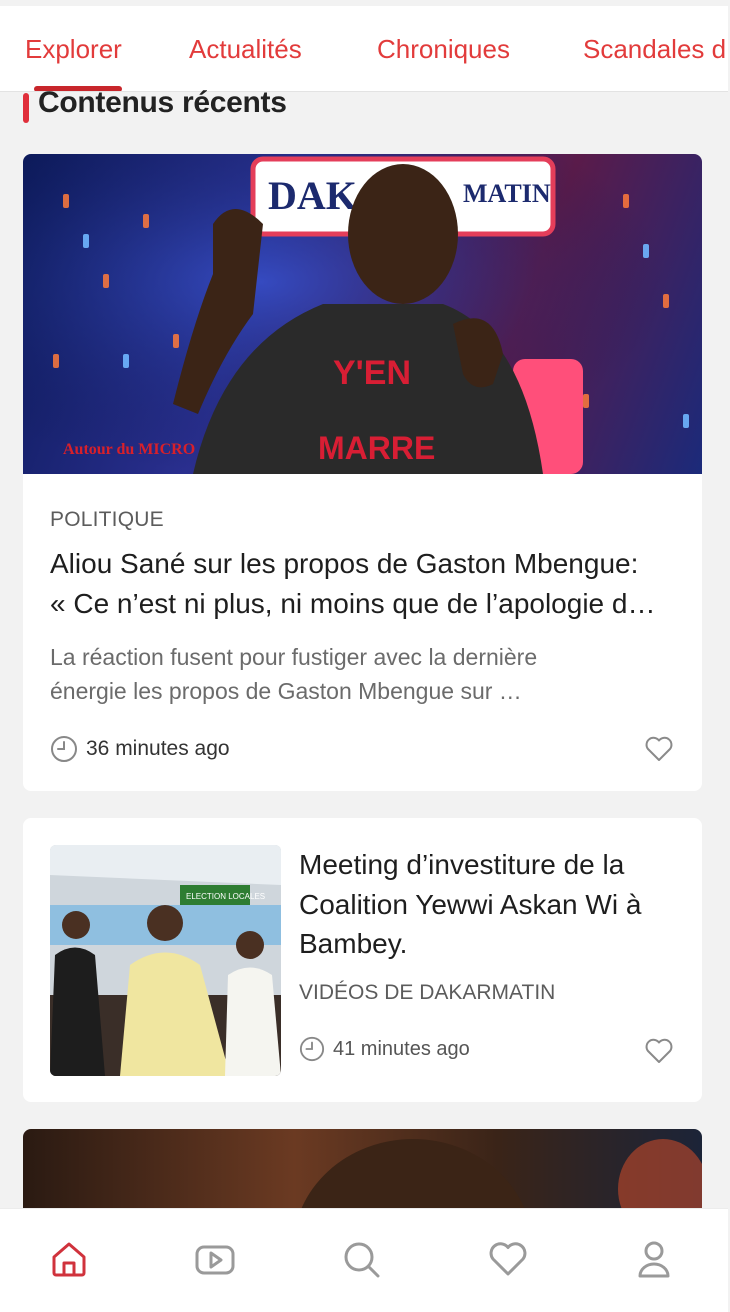  What do you see at coordinates (73, 49) in the screenshot?
I see `tab-explorer: Explorer` at bounding box center [73, 49].